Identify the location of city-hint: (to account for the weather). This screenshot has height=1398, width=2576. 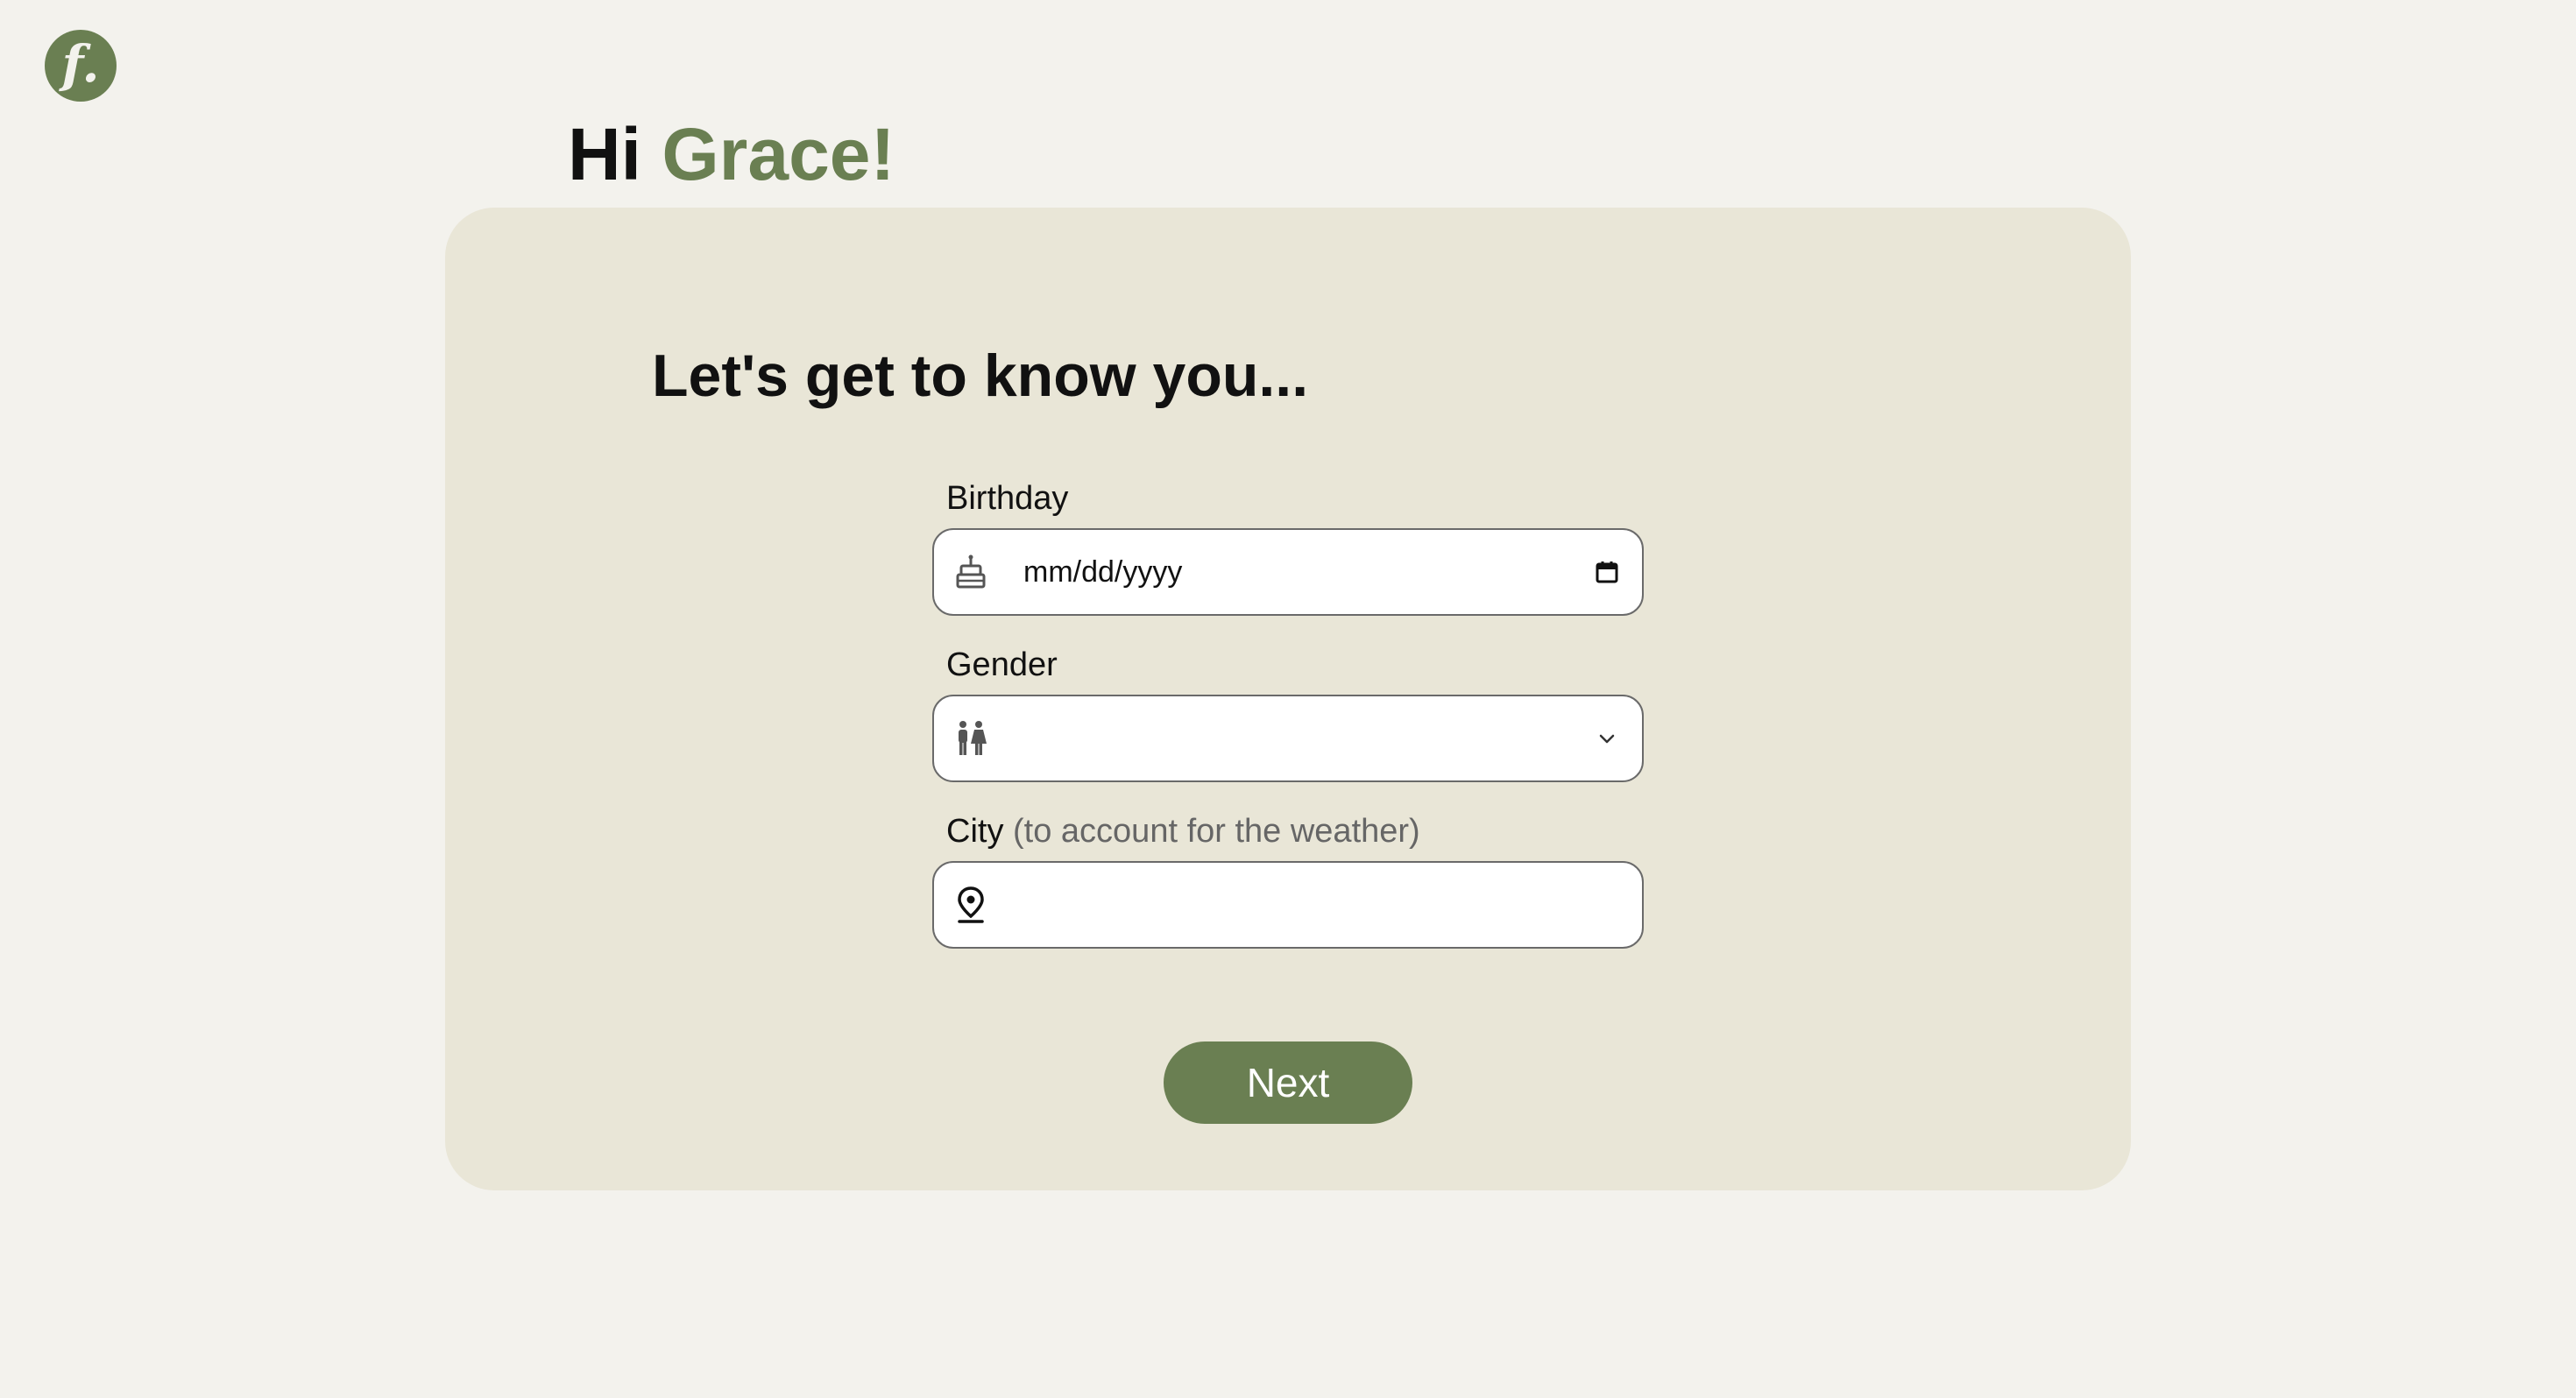
(1216, 831).